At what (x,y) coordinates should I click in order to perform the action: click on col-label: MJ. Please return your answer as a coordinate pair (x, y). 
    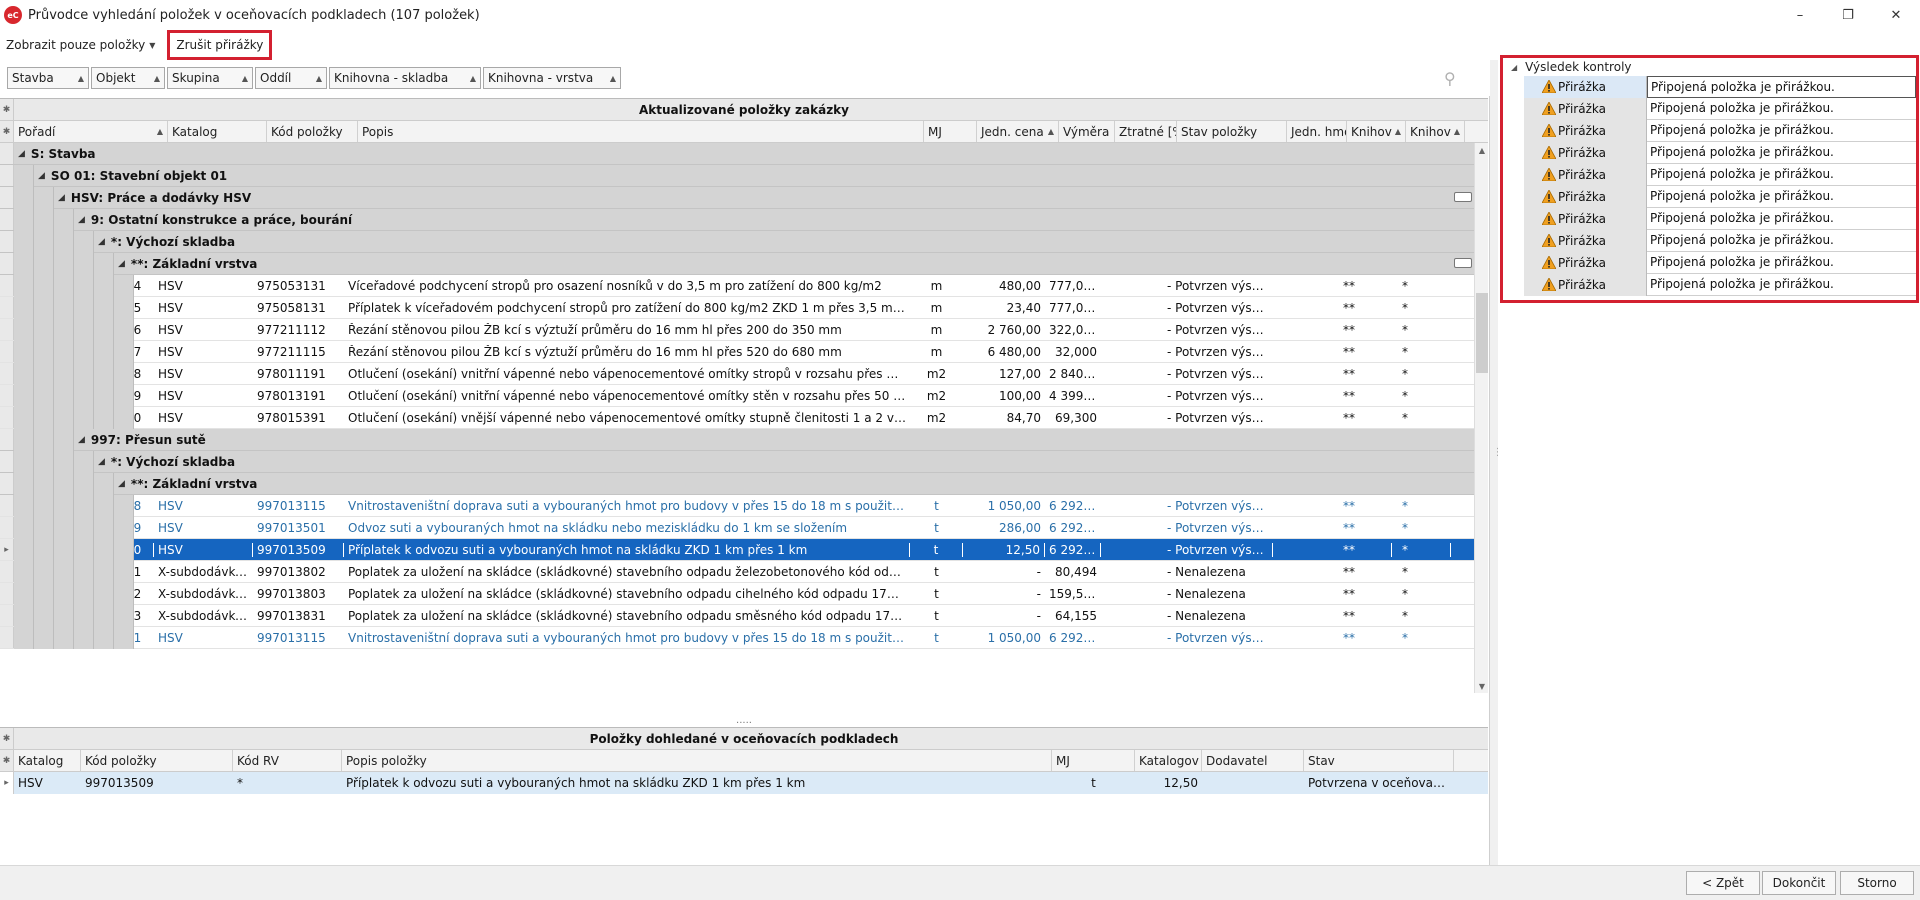
    Looking at the image, I should click on (935, 131).